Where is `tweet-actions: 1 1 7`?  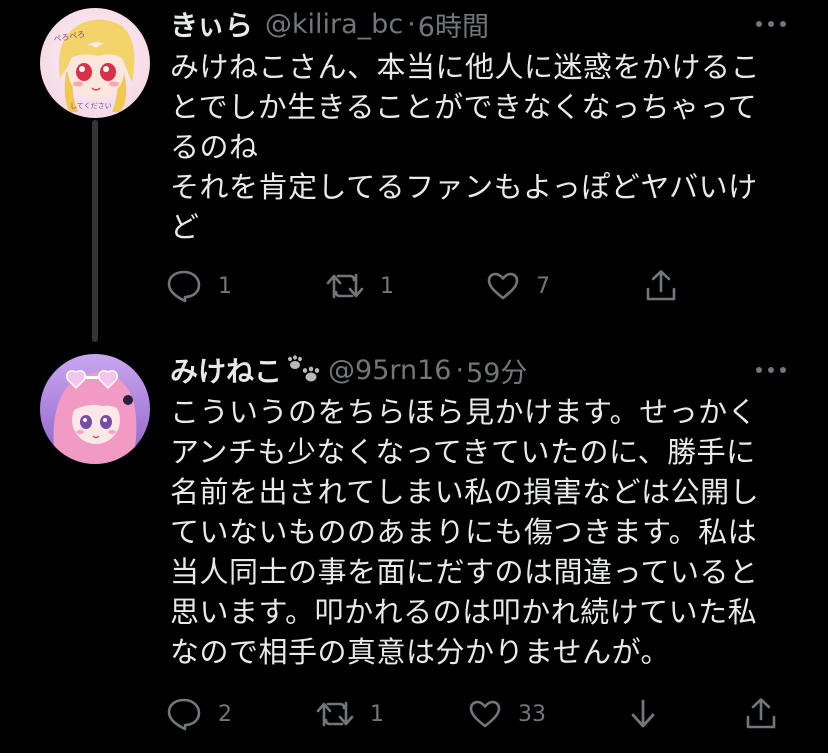
tweet-actions: 1 1 7 is located at coordinates (476, 286).